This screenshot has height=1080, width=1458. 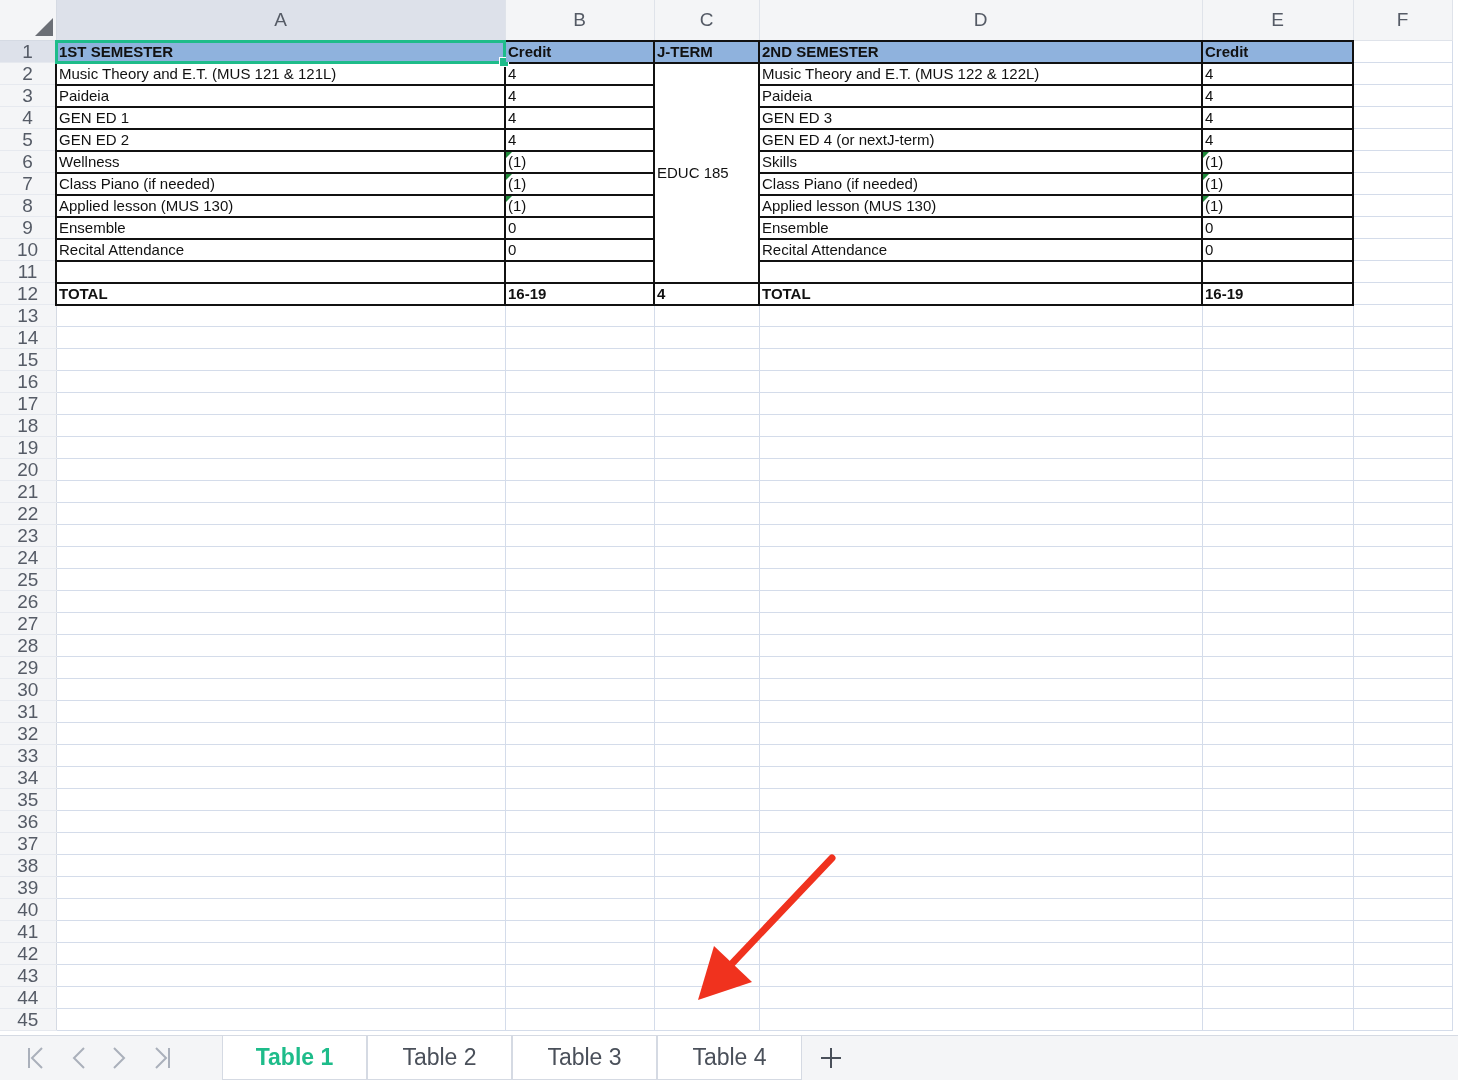 I want to click on table-cell: GEN ED 1, so click(x=94, y=117).